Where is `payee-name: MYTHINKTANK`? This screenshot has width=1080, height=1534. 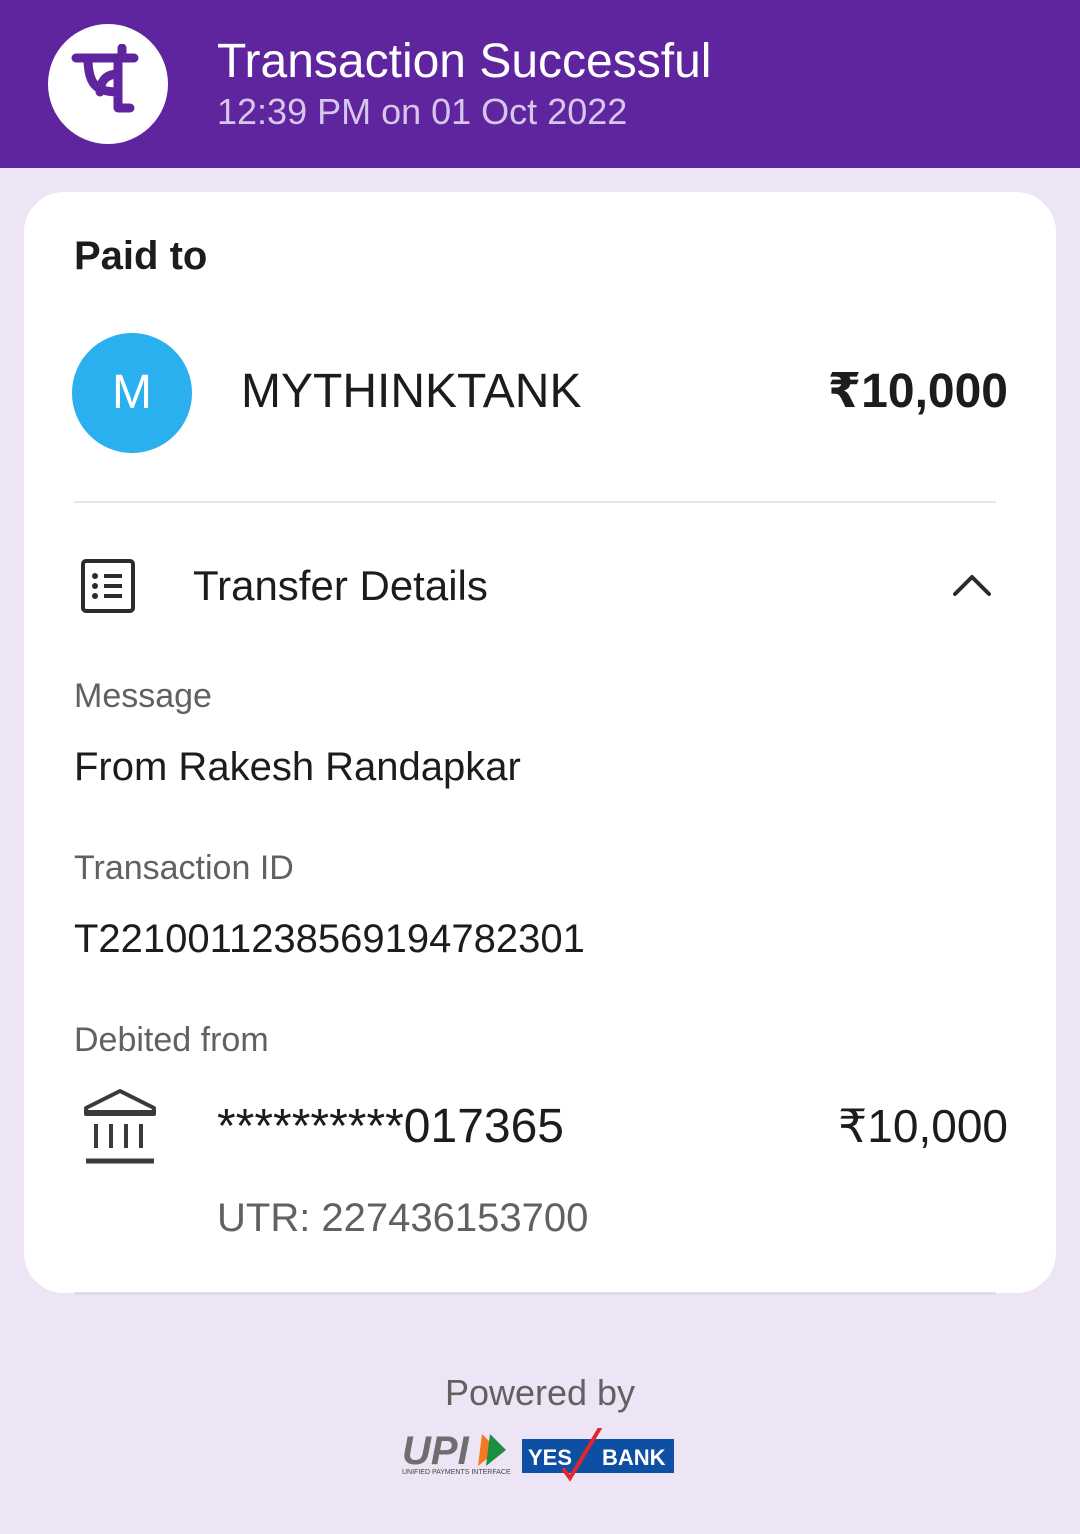
payee-name: MYTHINKTANK is located at coordinates (411, 391).